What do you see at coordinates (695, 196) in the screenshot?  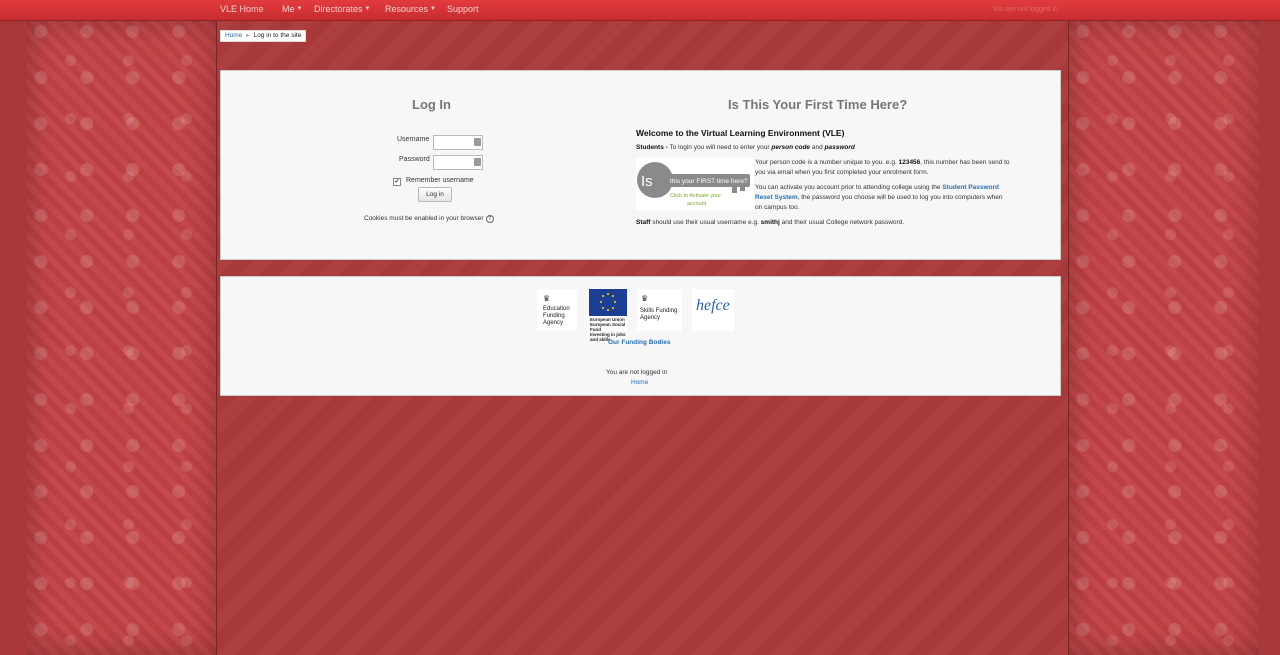 I see `svg-text: Click to Activate your` at bounding box center [695, 196].